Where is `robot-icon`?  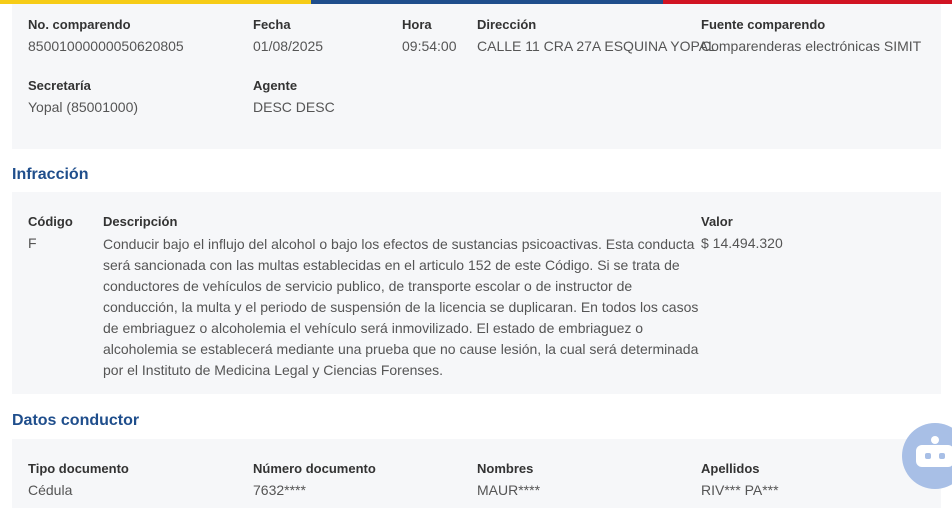
robot-icon is located at coordinates (934, 456).